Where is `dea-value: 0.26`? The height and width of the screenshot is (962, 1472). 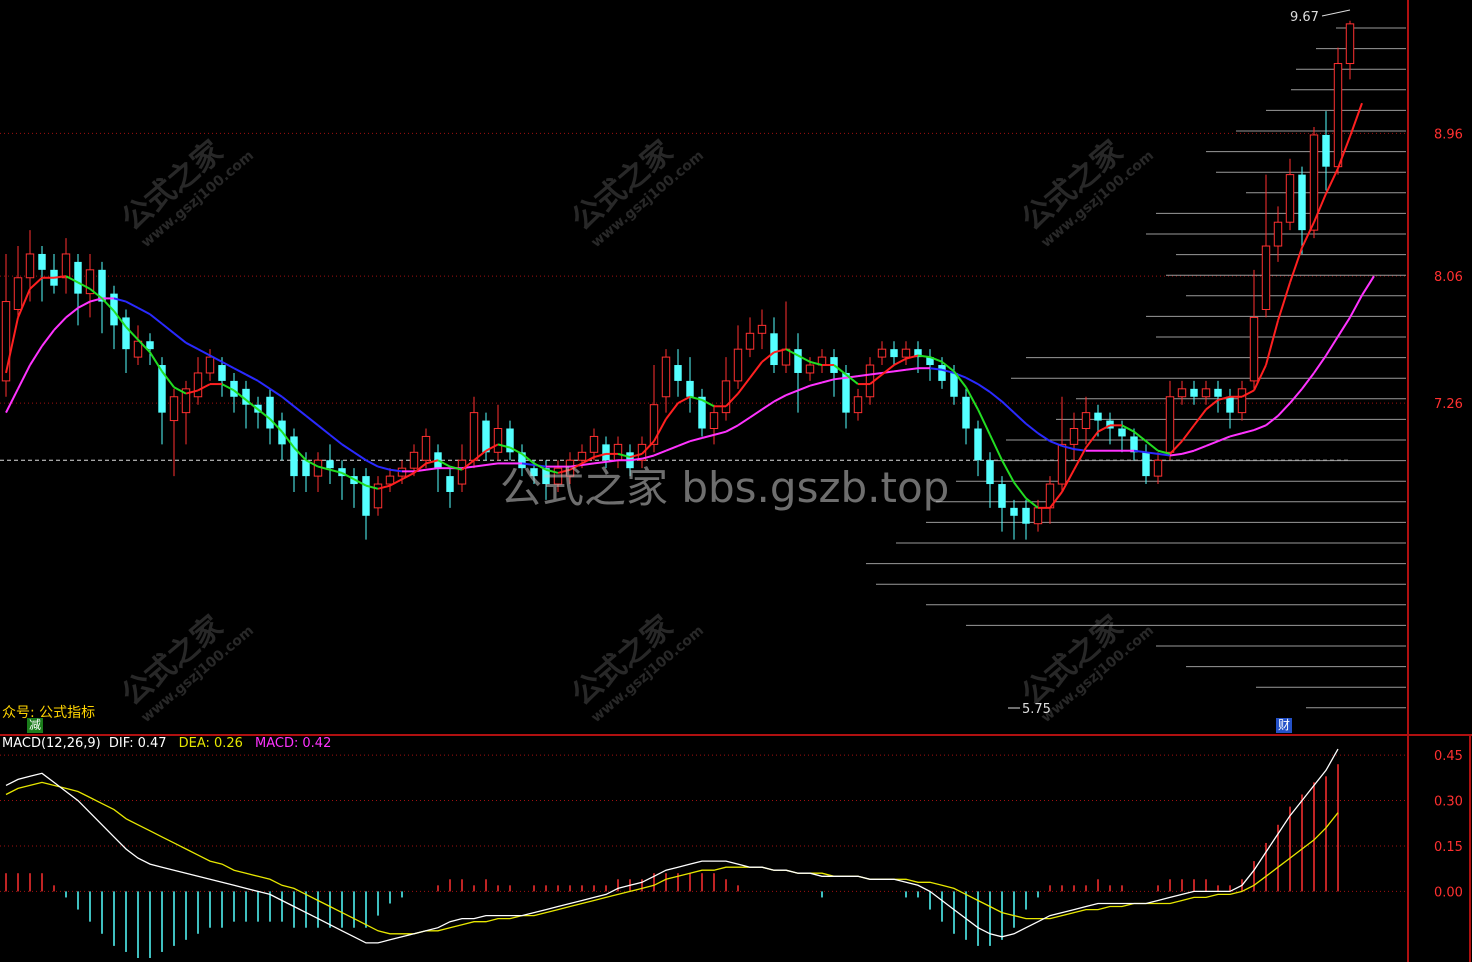 dea-value: 0.26 is located at coordinates (228, 743).